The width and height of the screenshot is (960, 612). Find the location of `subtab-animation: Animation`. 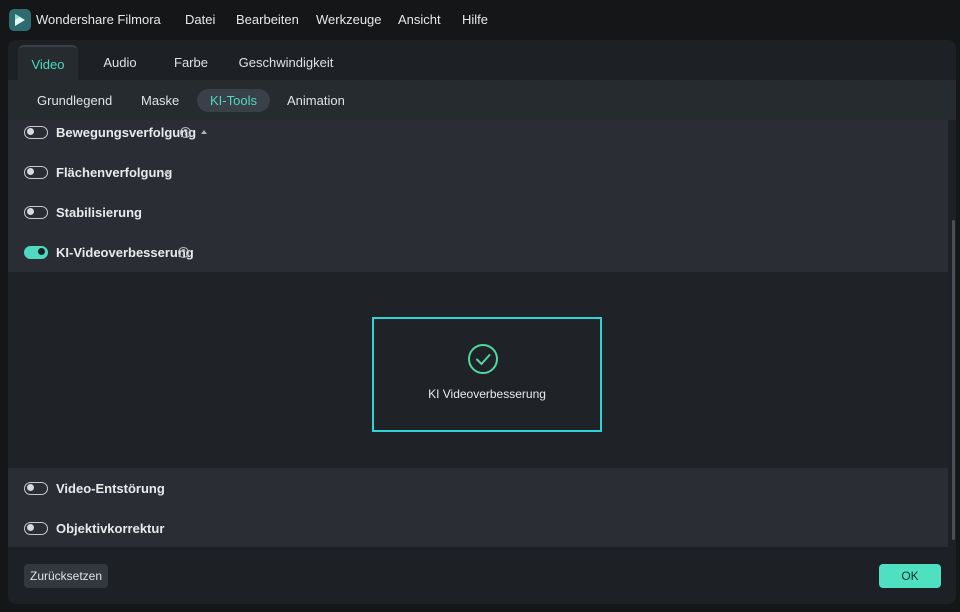

subtab-animation: Animation is located at coordinates (316, 100).